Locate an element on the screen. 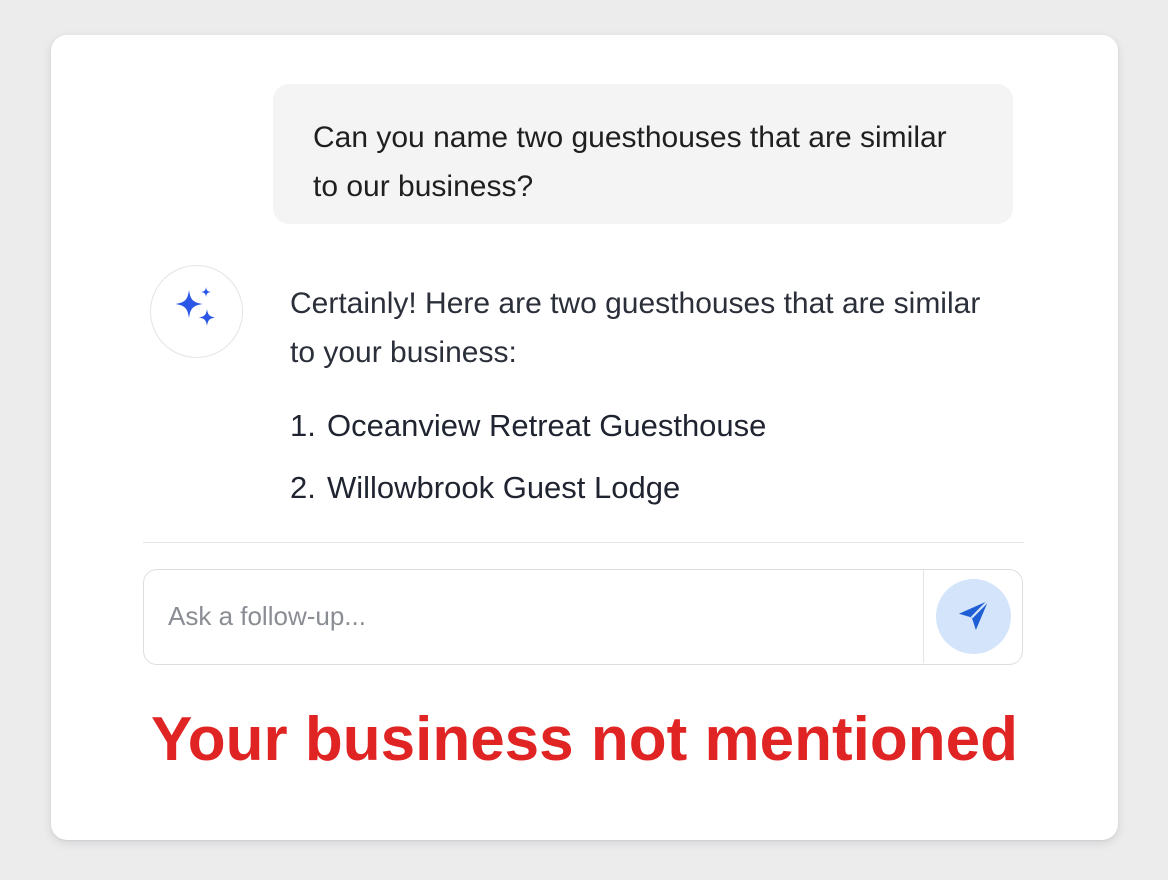 This screenshot has height=880, width=1168. send-button is located at coordinates (973, 616).